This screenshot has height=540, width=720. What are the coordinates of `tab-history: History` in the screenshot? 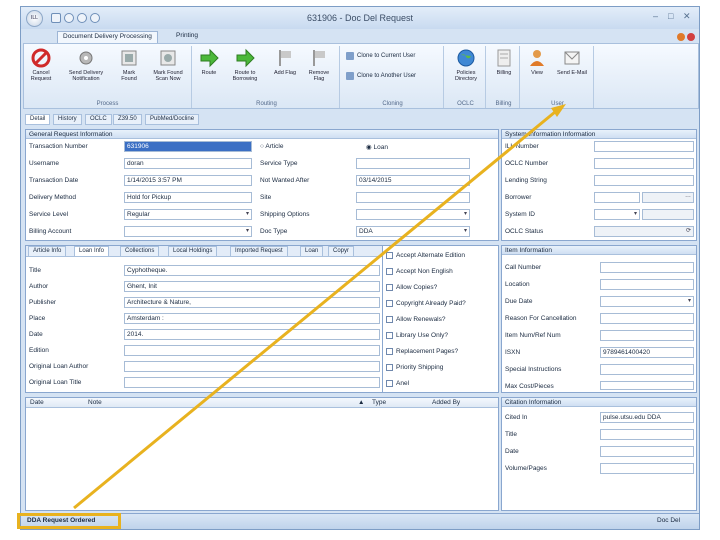 It's located at (67, 119).